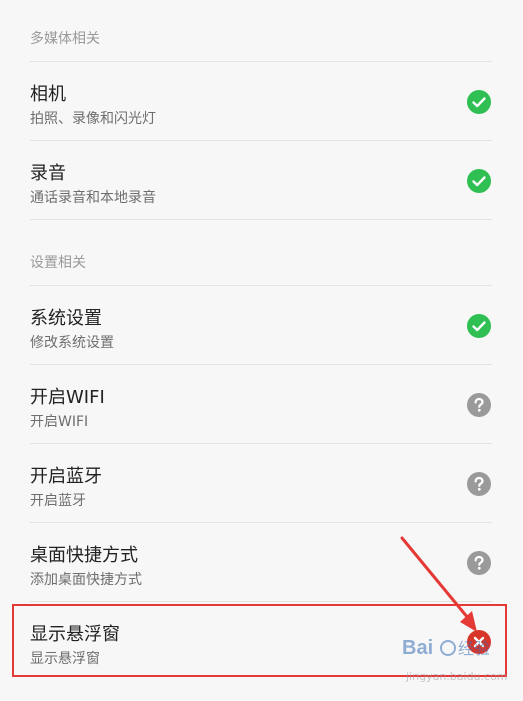  I want to click on watermark-url: jingyan.baidu.com, so click(457, 676).